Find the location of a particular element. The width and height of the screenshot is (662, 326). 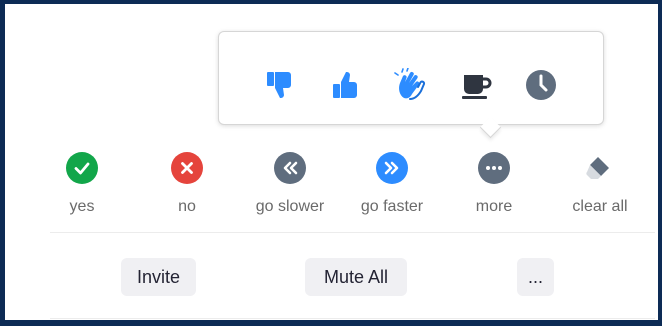

more-reaction: more is located at coordinates (494, 182).